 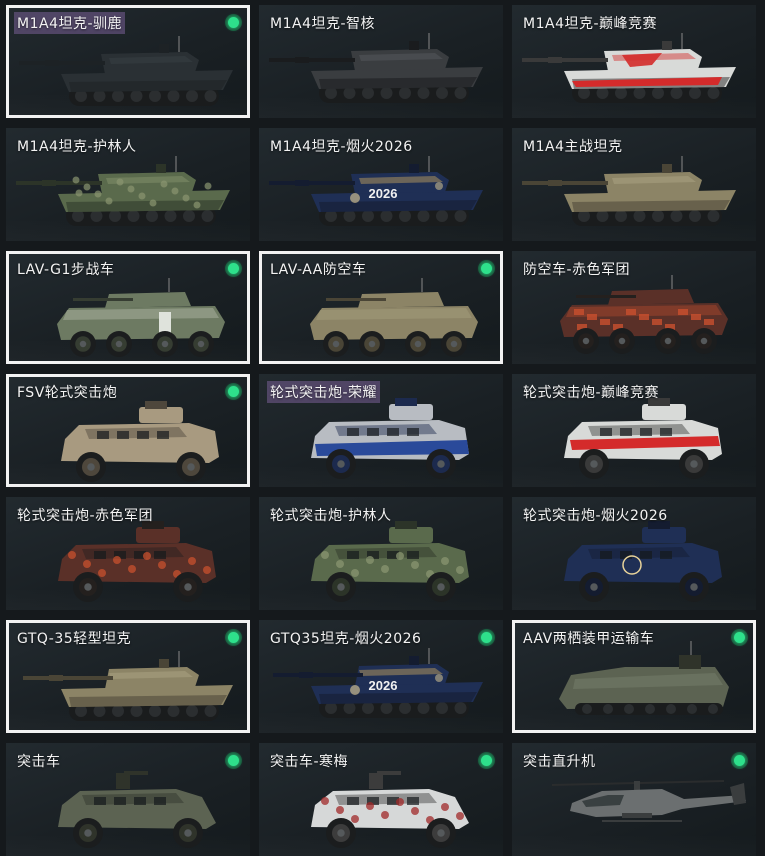 What do you see at coordinates (77, 147) in the screenshot?
I see `vehicle-name: M1A4坦克-护林人` at bounding box center [77, 147].